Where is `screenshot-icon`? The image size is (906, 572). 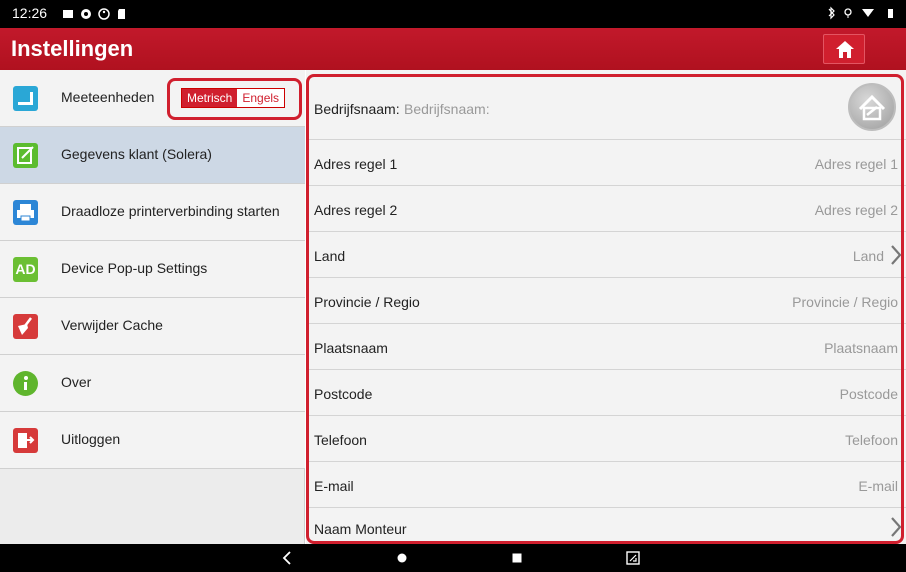 screenshot-icon is located at coordinates (633, 558).